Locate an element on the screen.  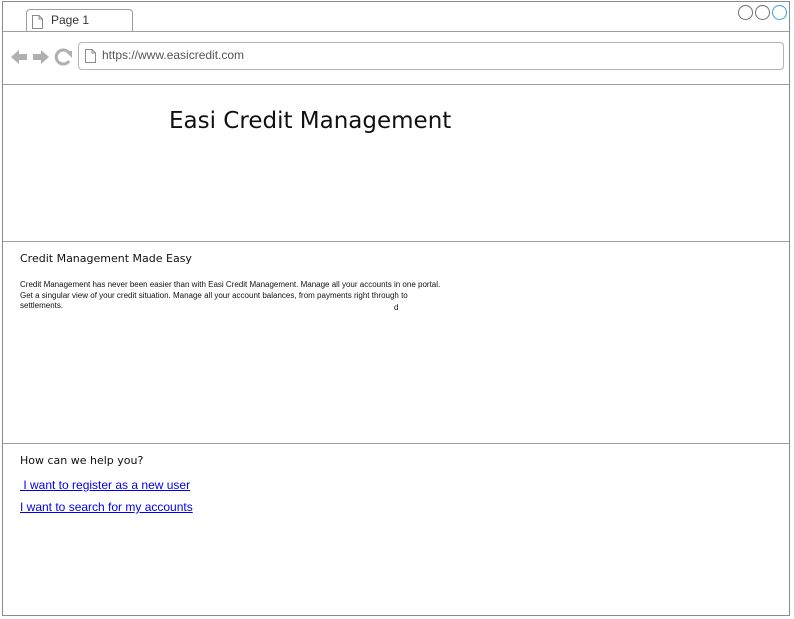
reload-icon is located at coordinates (63, 57).